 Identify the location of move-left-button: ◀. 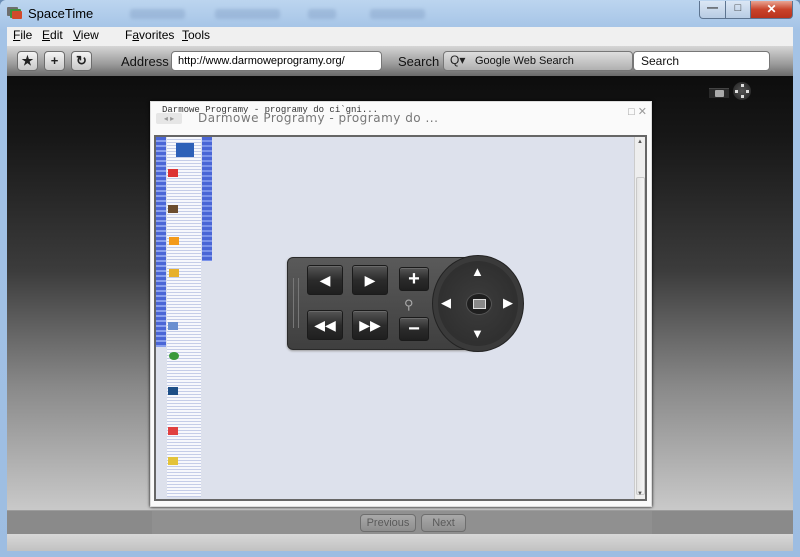
(446, 303).